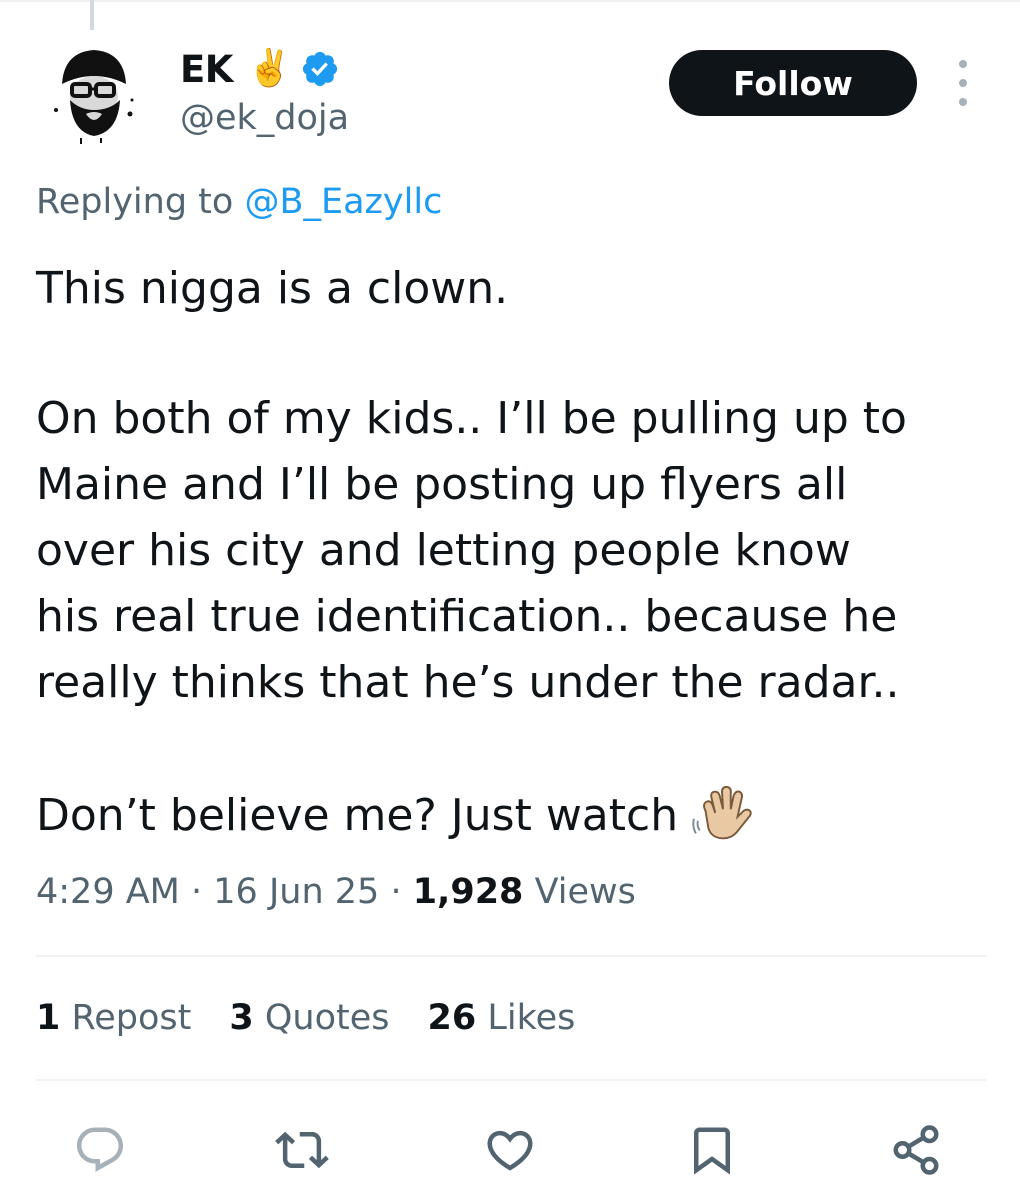  I want to click on tweet-text-line: Don’t believe me? Just watch, so click(357, 815).